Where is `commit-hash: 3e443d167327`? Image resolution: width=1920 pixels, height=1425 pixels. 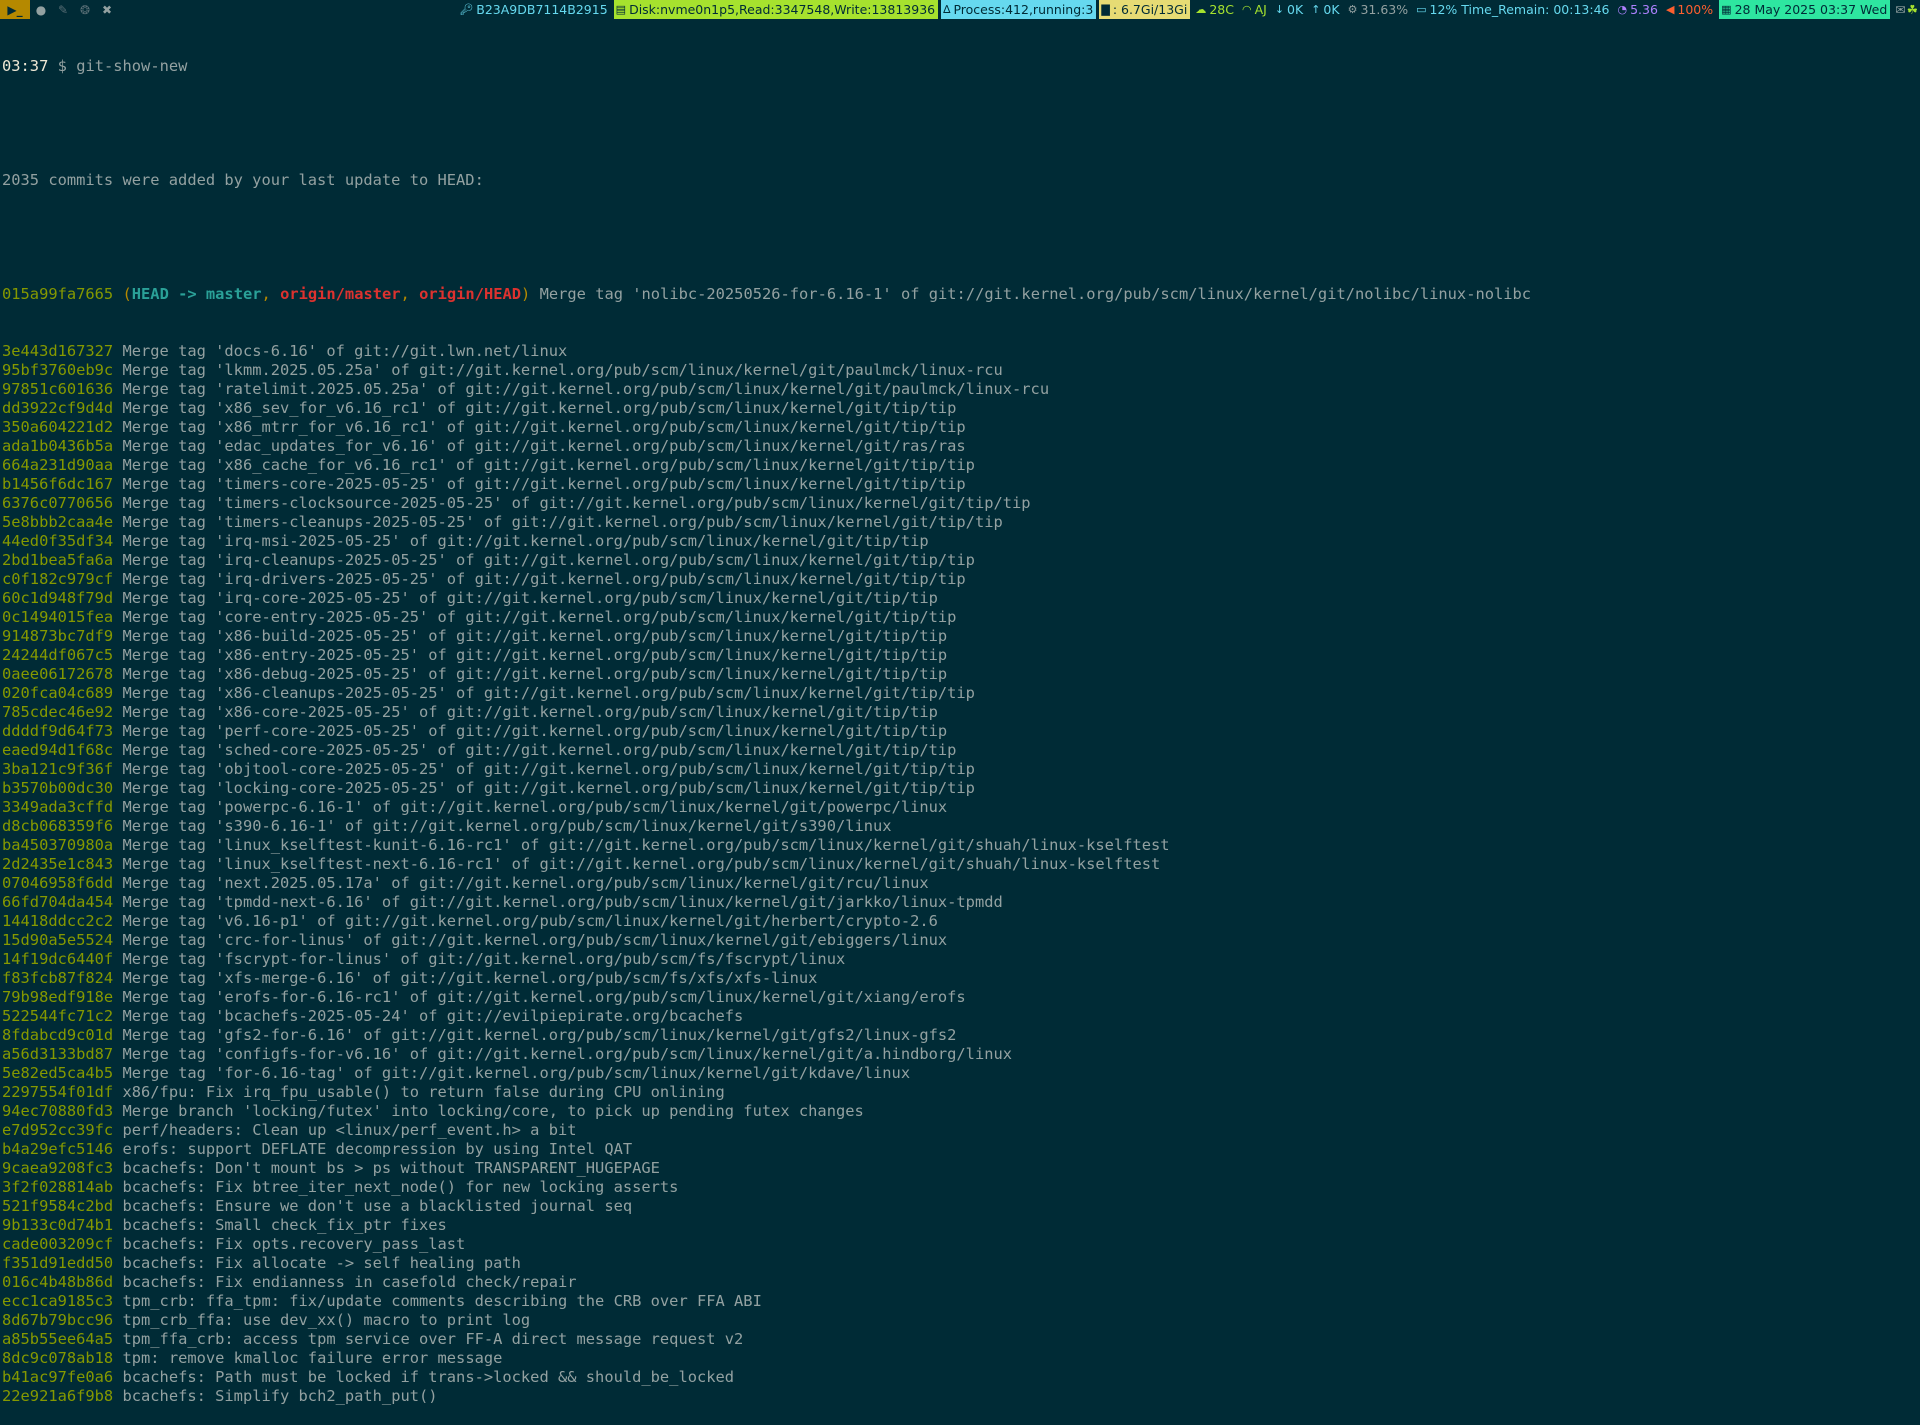 commit-hash: 3e443d167327 is located at coordinates (58, 351).